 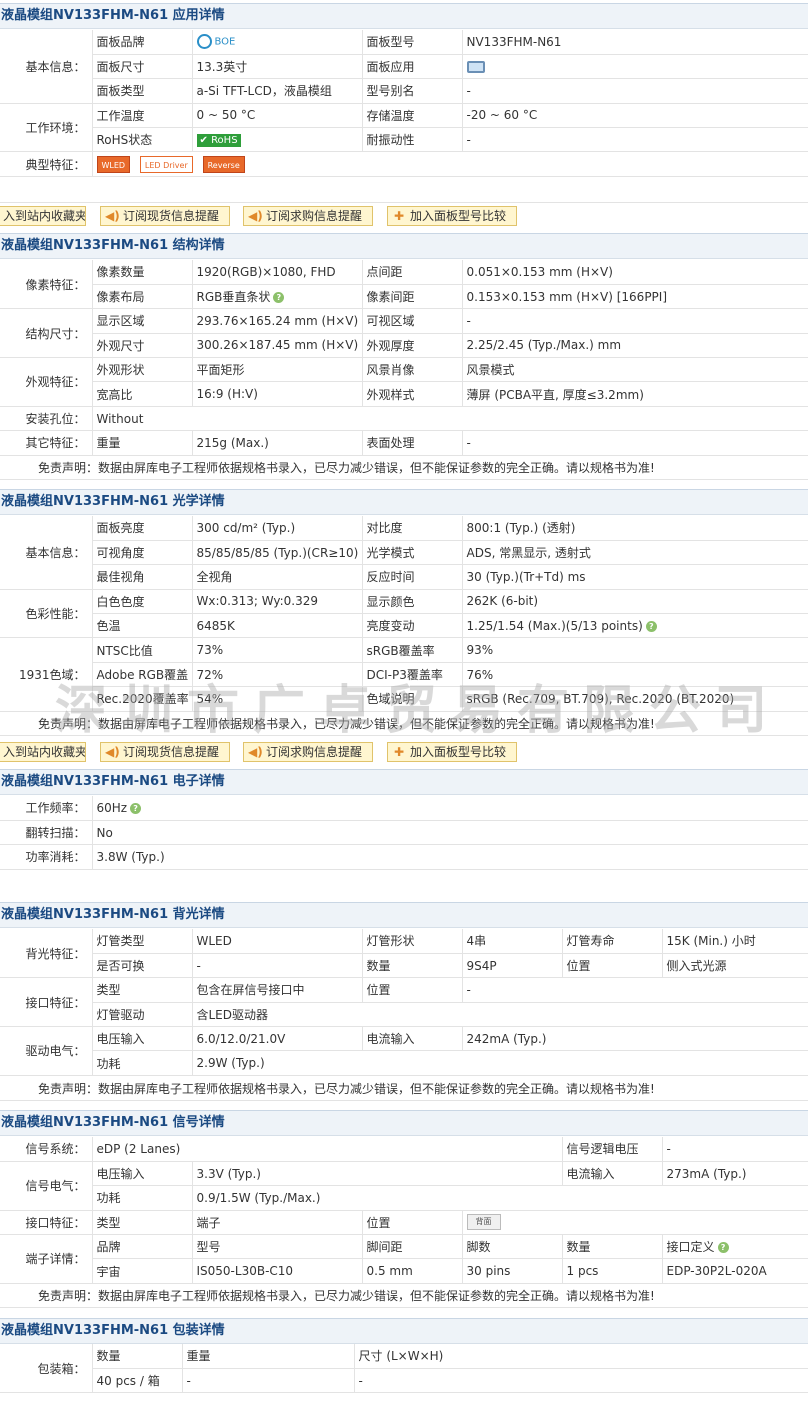 I want to click on alias-key: 型号别名, so click(x=412, y=91).